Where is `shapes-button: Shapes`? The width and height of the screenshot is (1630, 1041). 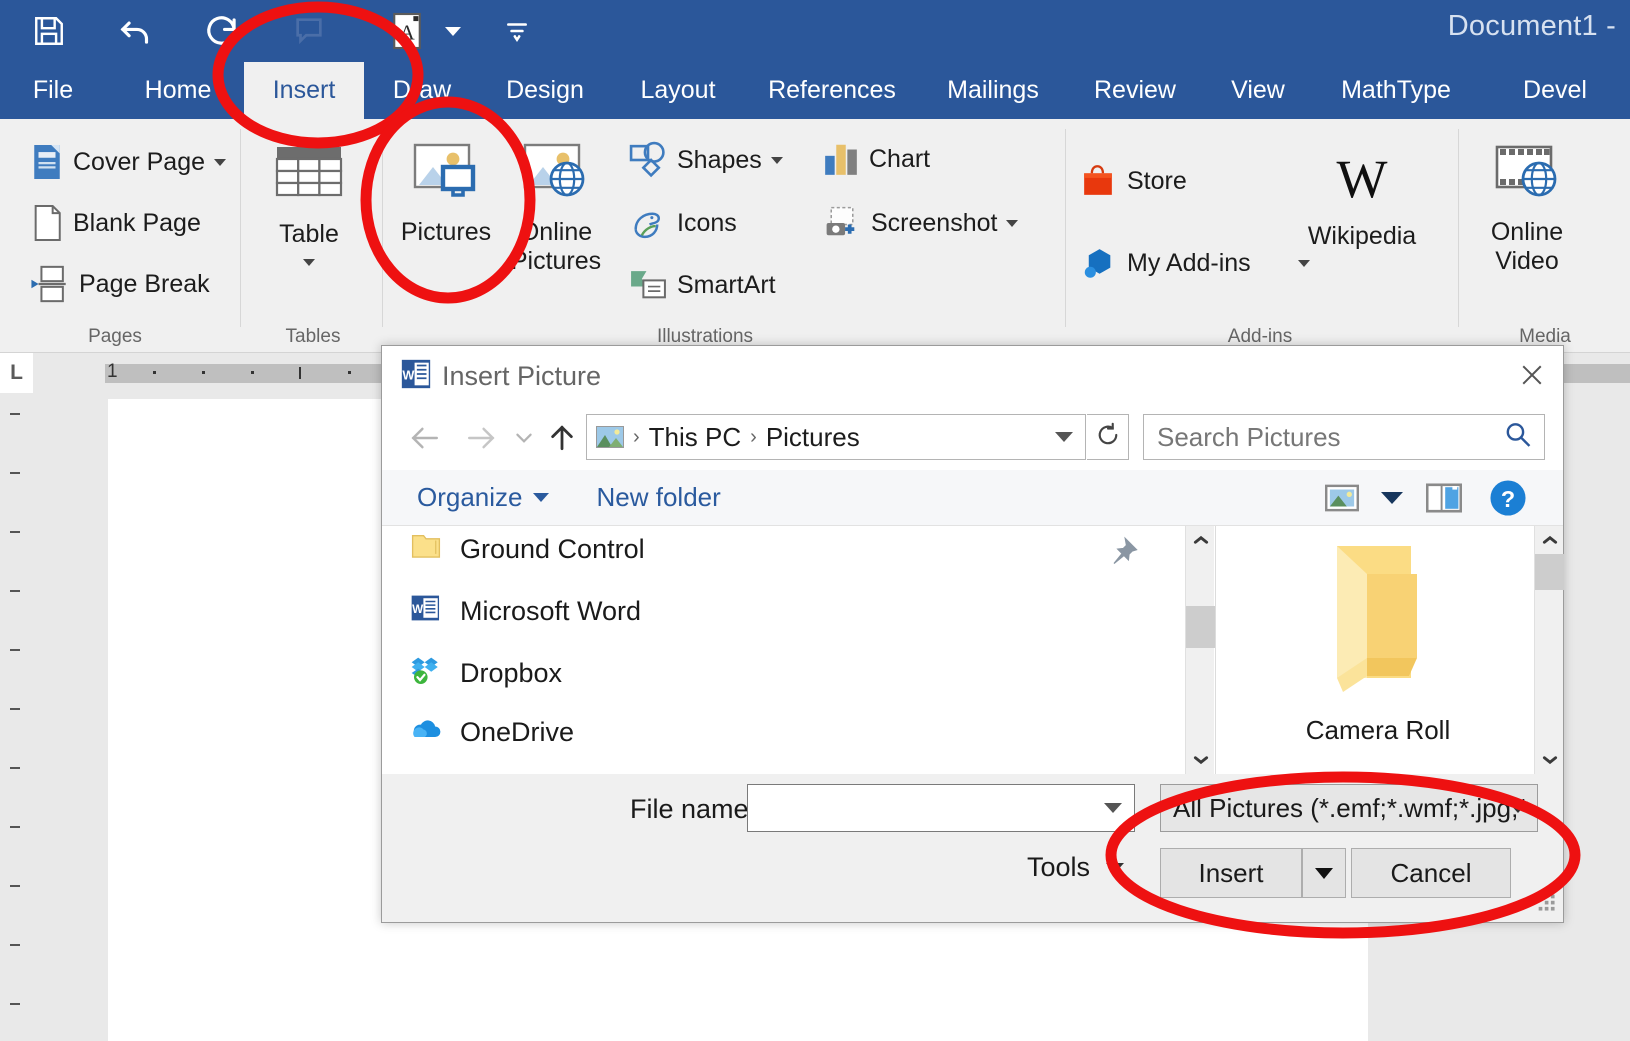 shapes-button: Shapes is located at coordinates (705, 160).